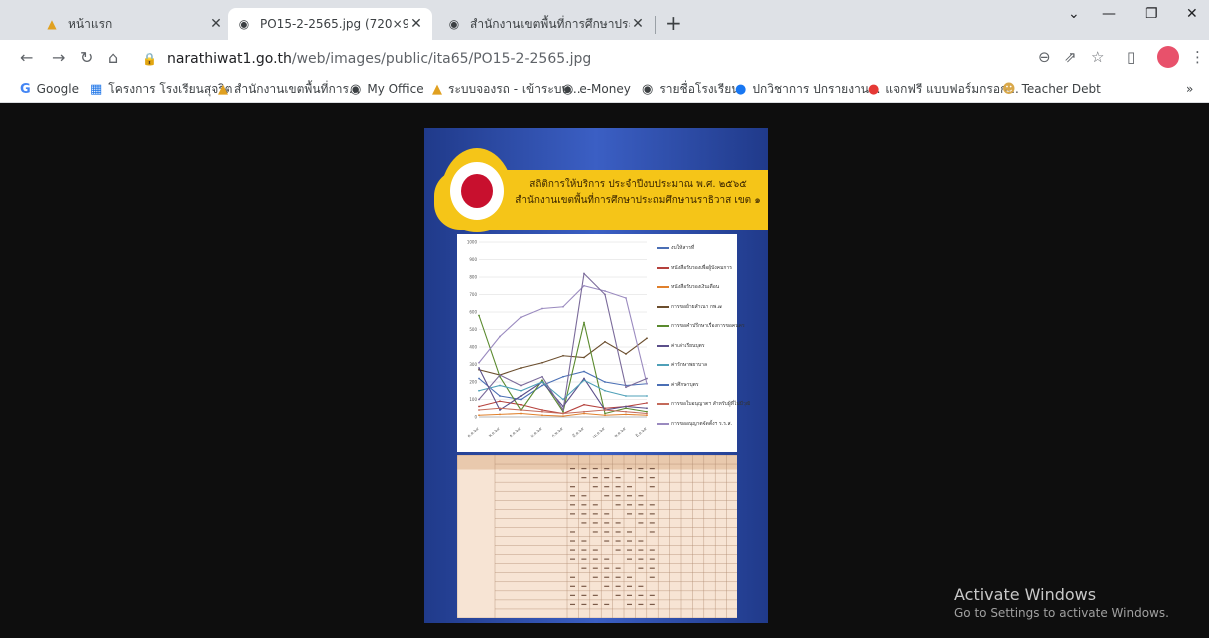  Describe the element at coordinates (1131, 57) in the screenshot. I see `side-panel-icon: ▯` at that location.